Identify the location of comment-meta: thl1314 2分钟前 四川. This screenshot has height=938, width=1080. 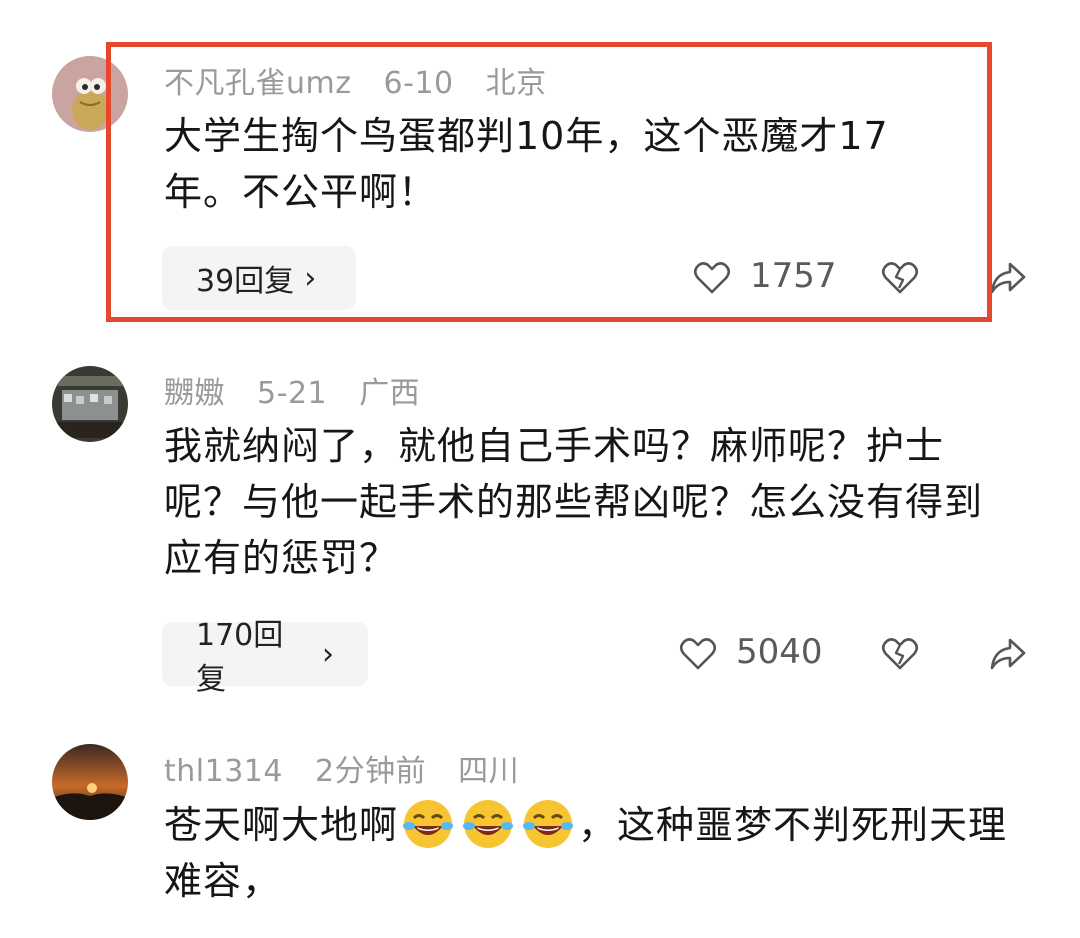
(352, 768).